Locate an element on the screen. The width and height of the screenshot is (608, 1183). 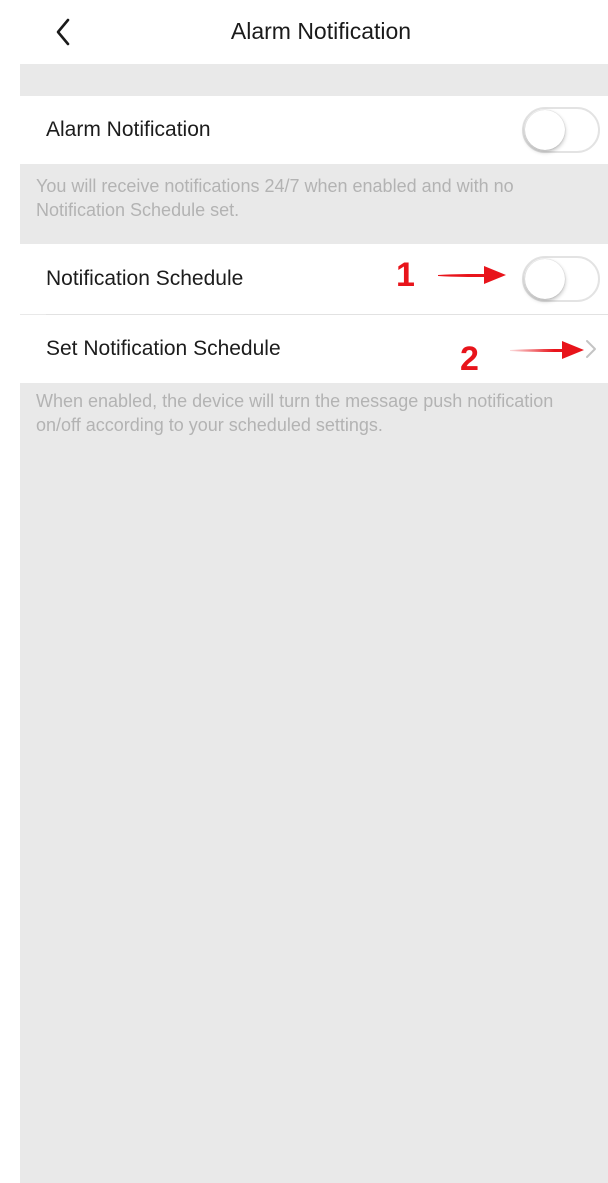
set-notification-schedule-label: Set Notification Schedule is located at coordinates (163, 348).